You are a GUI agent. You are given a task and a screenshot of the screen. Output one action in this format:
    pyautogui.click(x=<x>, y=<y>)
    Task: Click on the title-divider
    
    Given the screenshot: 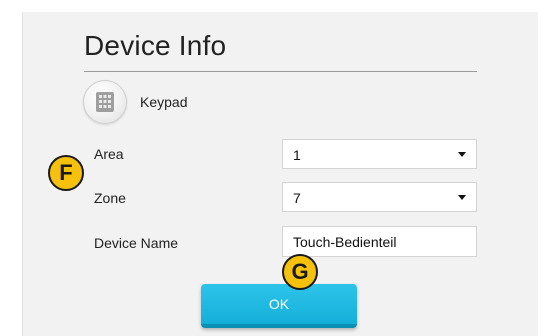 What is the action you would take?
    pyautogui.click(x=280, y=71)
    